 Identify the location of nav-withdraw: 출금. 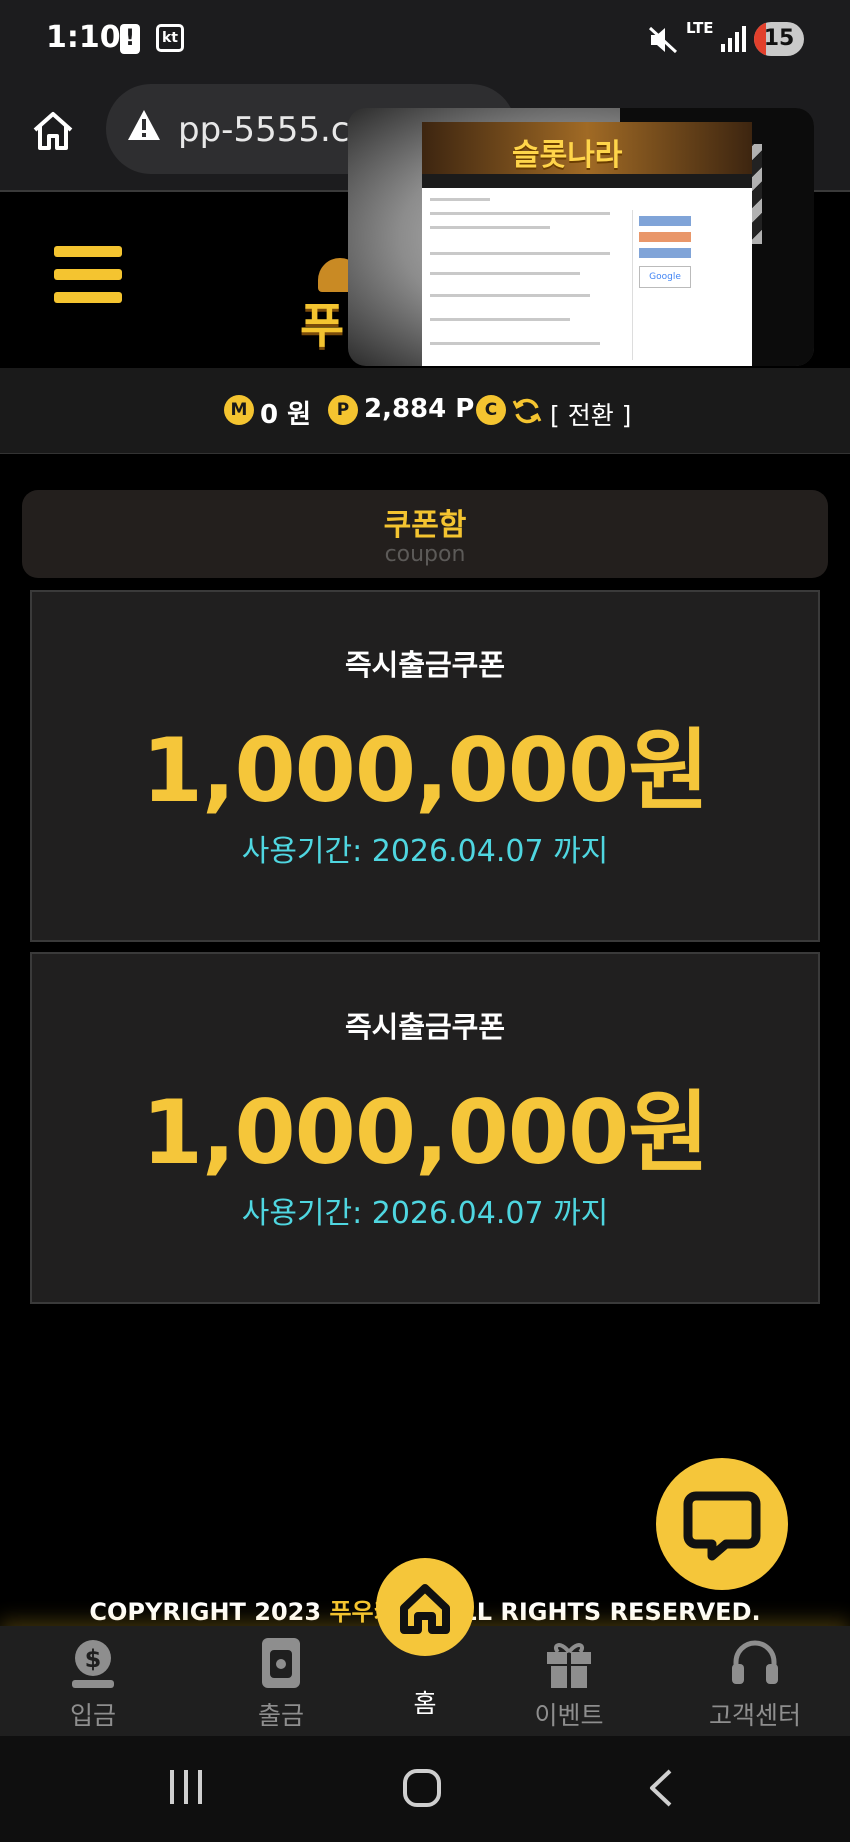
(281, 1684).